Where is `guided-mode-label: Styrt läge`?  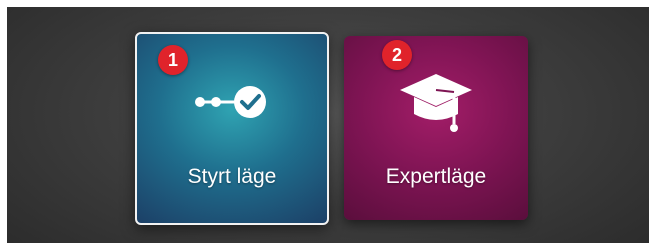 guided-mode-label: Styrt läge is located at coordinates (232, 176).